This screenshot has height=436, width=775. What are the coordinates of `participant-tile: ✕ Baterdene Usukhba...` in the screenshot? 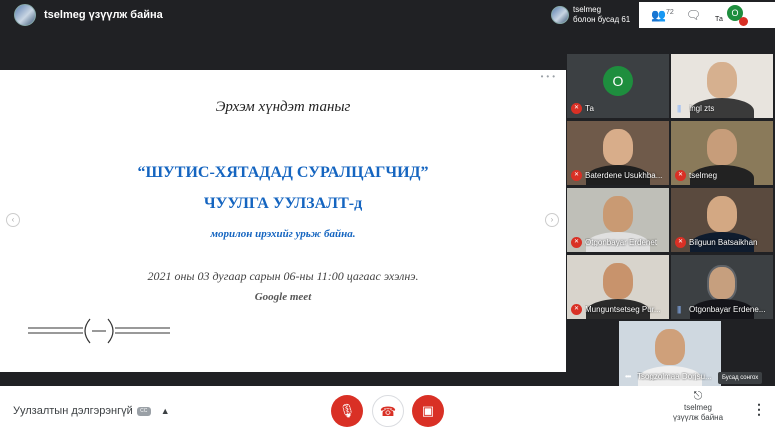 It's located at (618, 153).